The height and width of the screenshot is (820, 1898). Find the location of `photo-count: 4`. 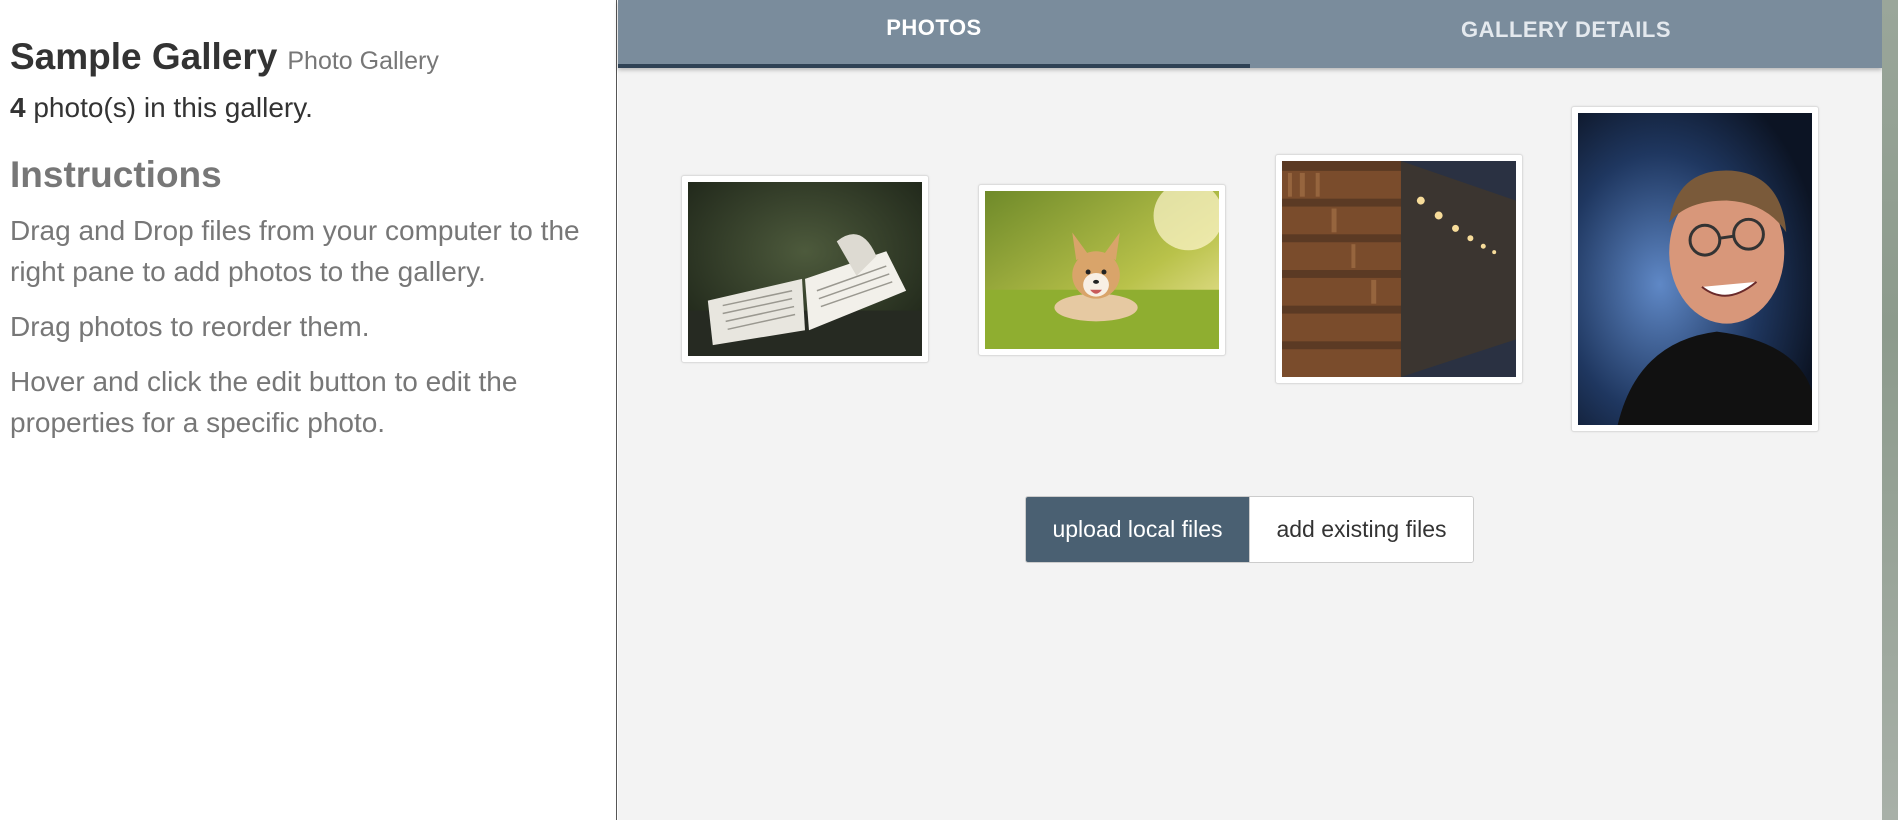

photo-count: 4 is located at coordinates (18, 107).